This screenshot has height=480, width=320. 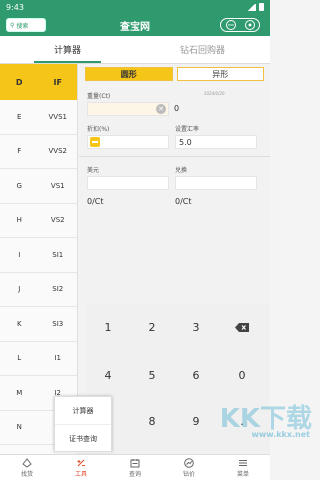 What do you see at coordinates (135, 7) in the screenshot?
I see `status-bar: 9:43` at bounding box center [135, 7].